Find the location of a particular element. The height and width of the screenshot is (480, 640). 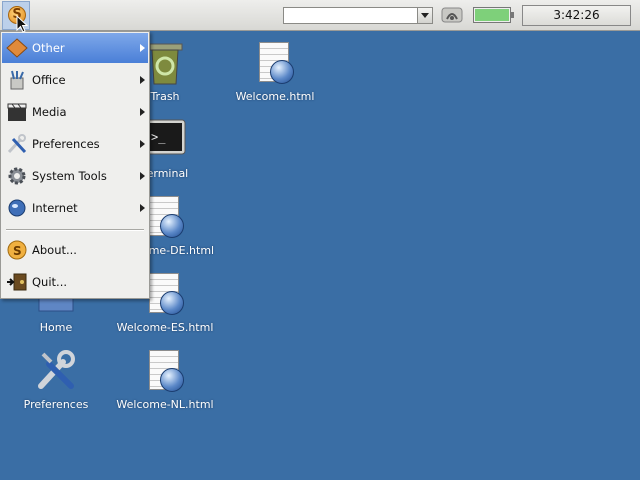

menu-item-label: Internet is located at coordinates (55, 208).